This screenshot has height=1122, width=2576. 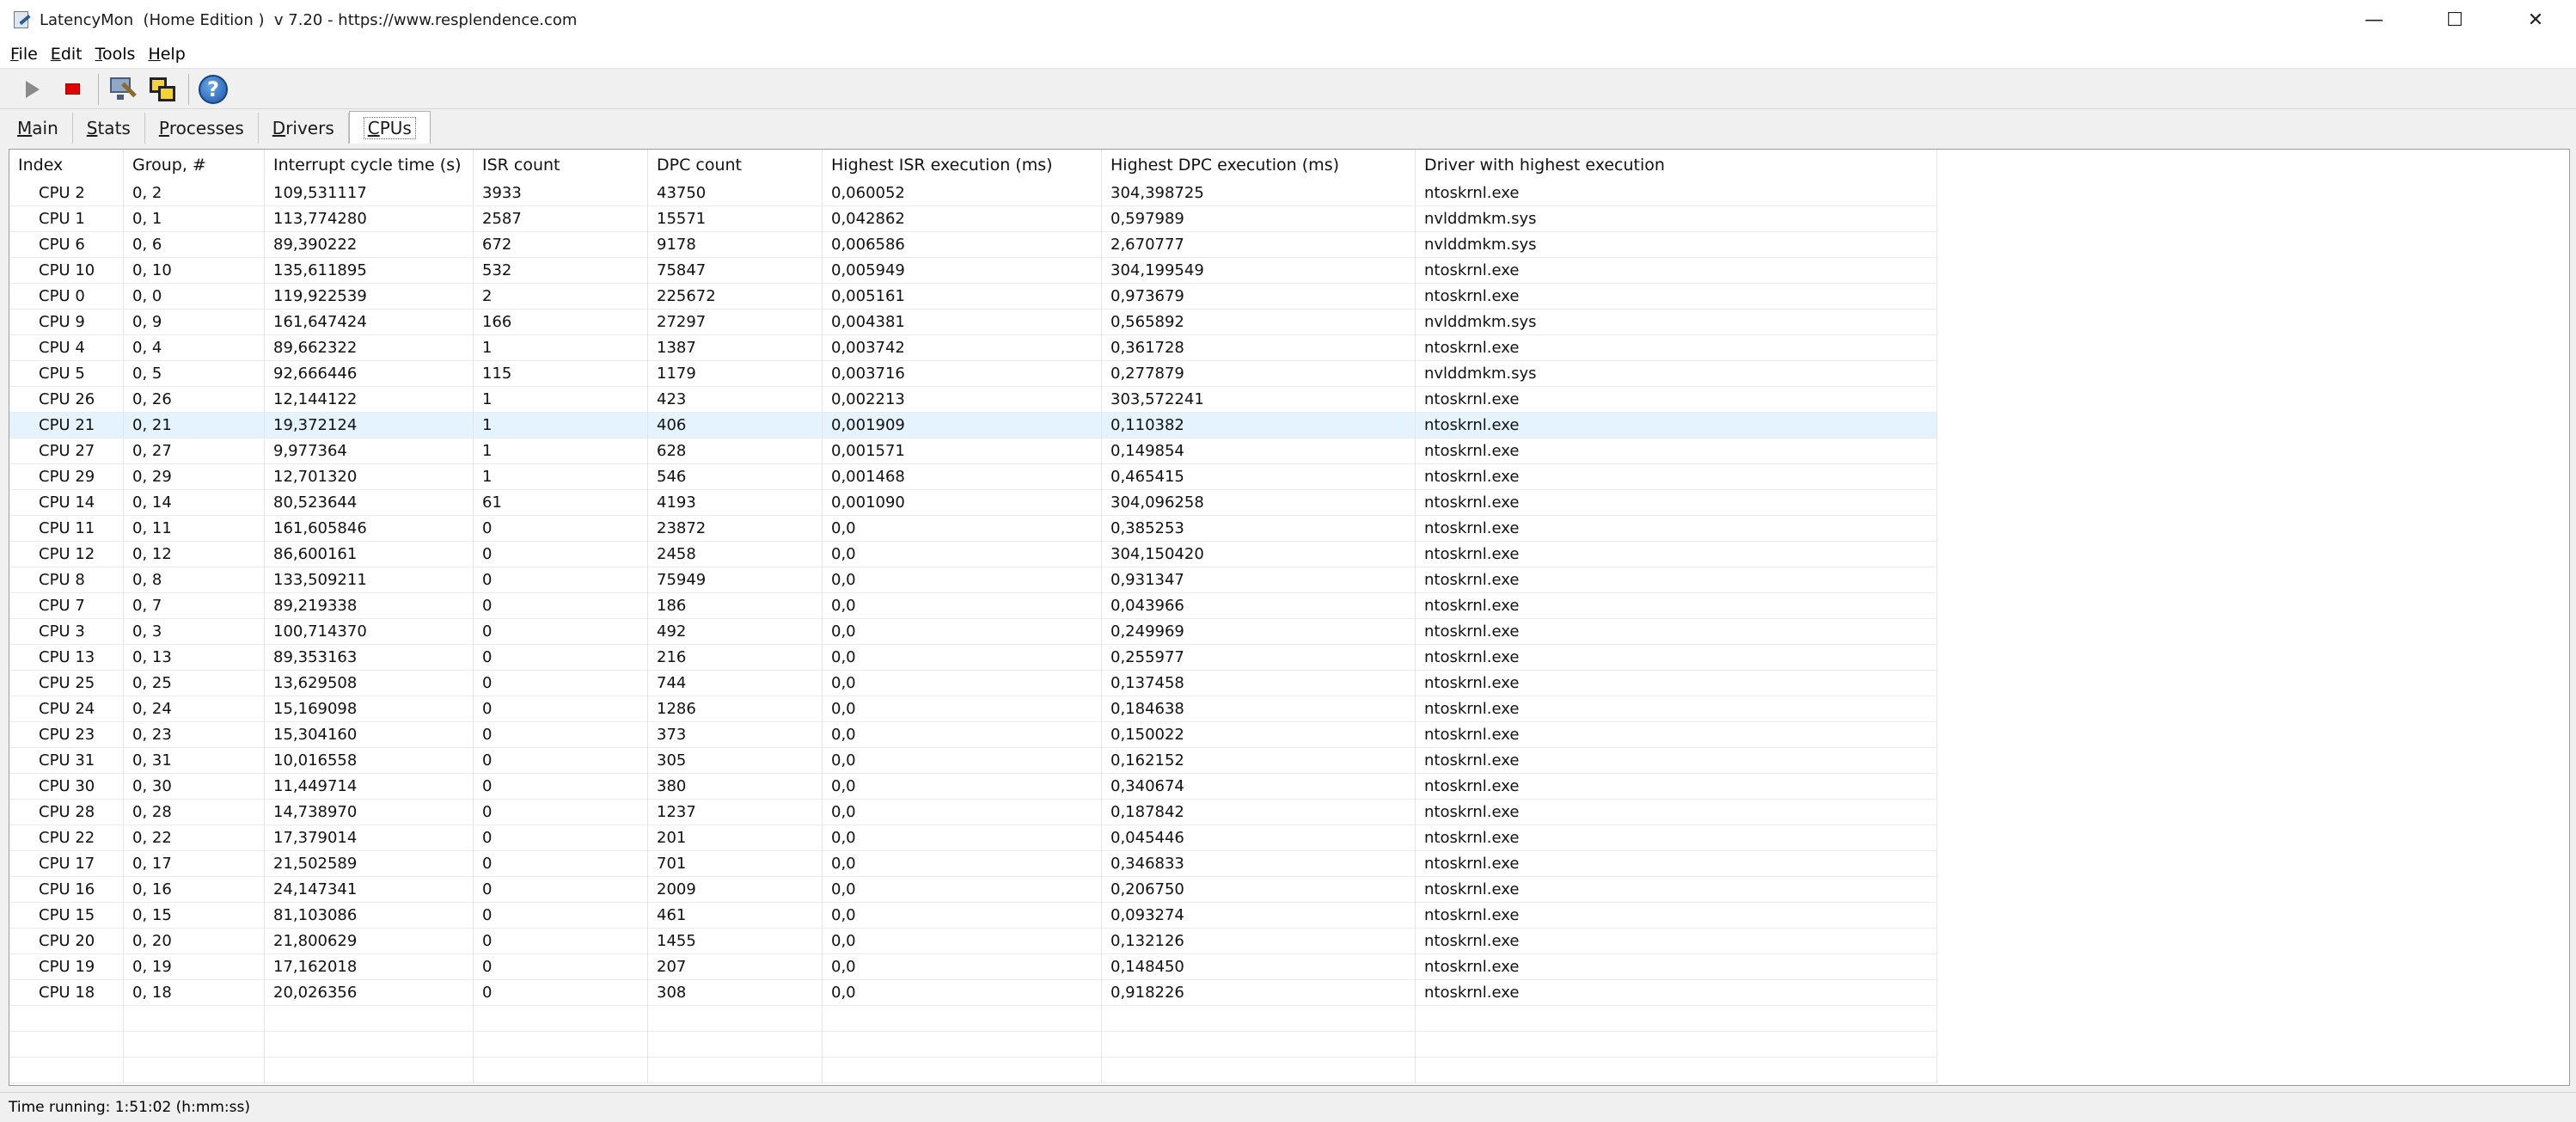 I want to click on cell-dpc-count: 43750, so click(x=735, y=193).